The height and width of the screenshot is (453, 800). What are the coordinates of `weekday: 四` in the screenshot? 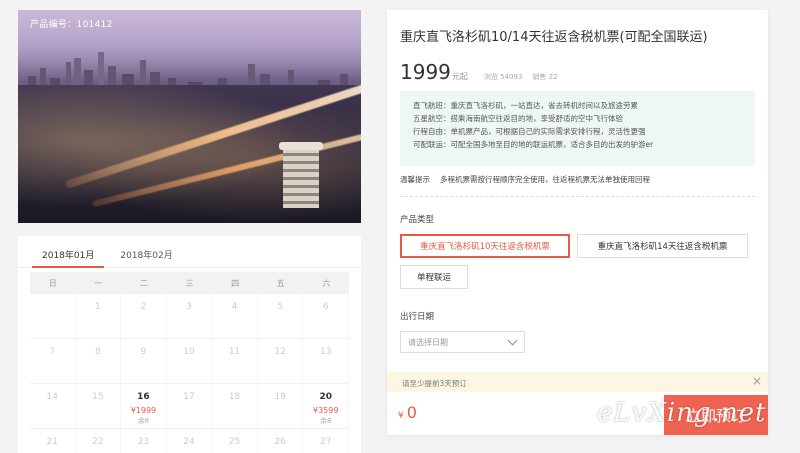 It's located at (235, 283).